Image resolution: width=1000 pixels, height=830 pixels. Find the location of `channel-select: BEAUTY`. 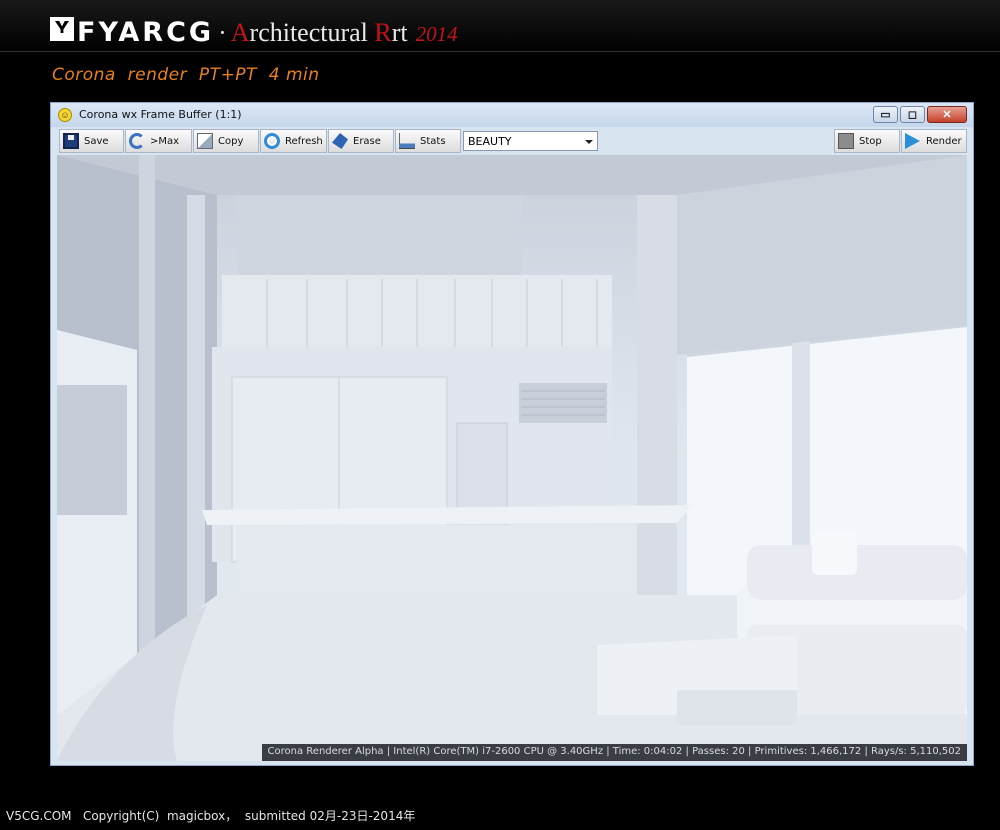

channel-select: BEAUTY is located at coordinates (530, 141).